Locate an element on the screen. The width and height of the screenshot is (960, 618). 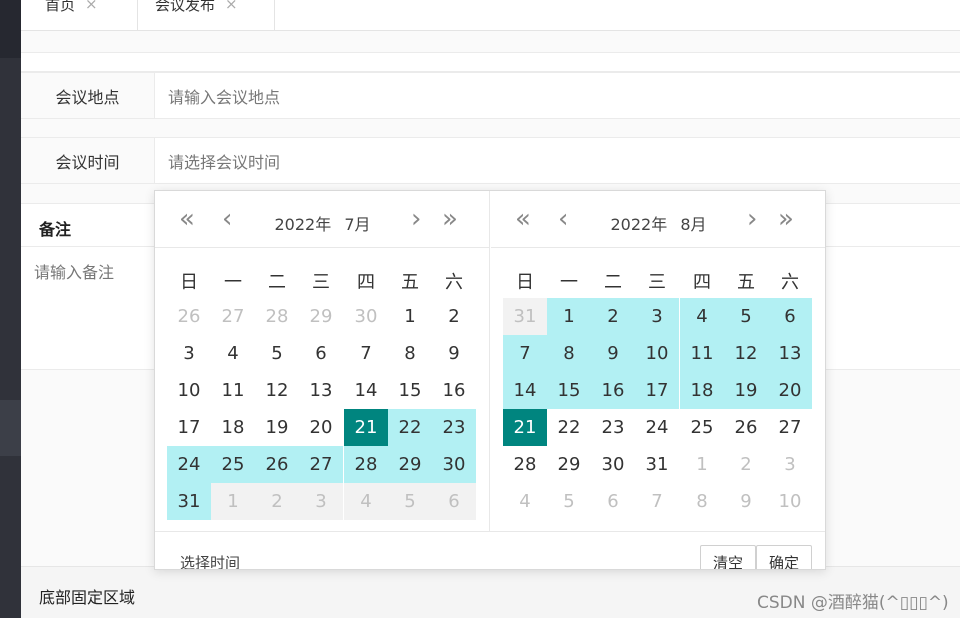
location-input: 请输入会议地点 is located at coordinates (558, 95).